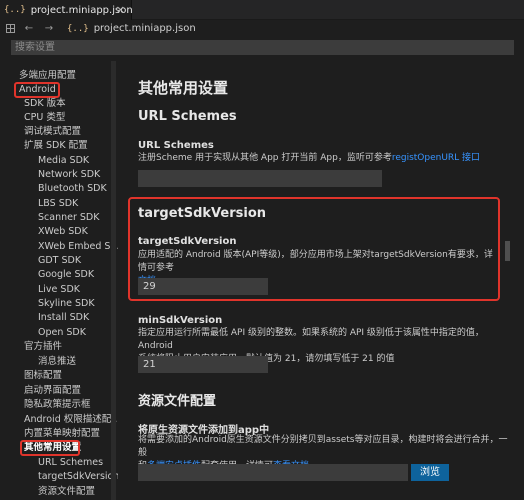  What do you see at coordinates (56, 146) in the screenshot?
I see `sidebar-item-extension-sdk: 扩展 SDK 配置` at bounding box center [56, 146].